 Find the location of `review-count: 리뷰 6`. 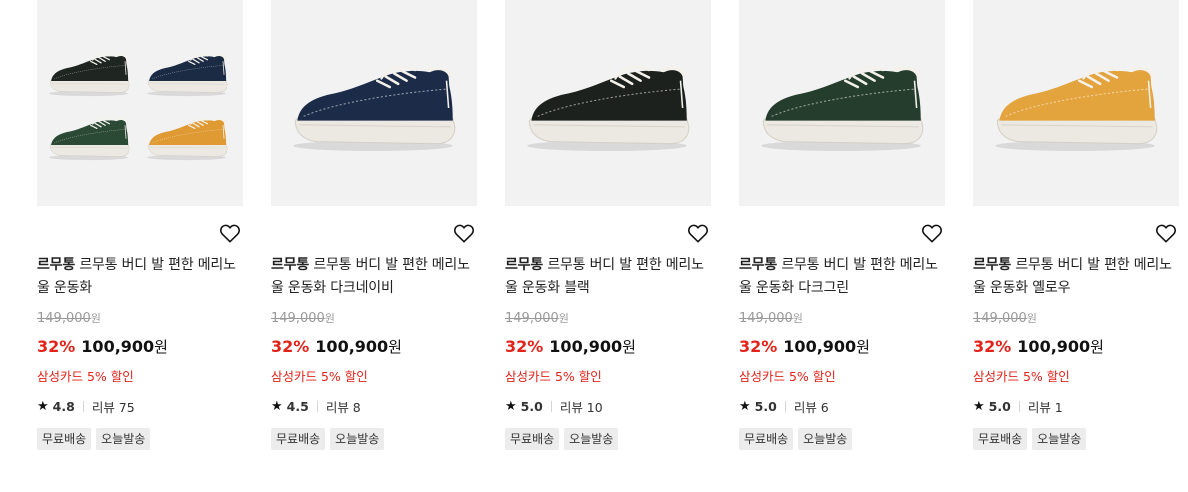

review-count: 리뷰 6 is located at coordinates (811, 407).